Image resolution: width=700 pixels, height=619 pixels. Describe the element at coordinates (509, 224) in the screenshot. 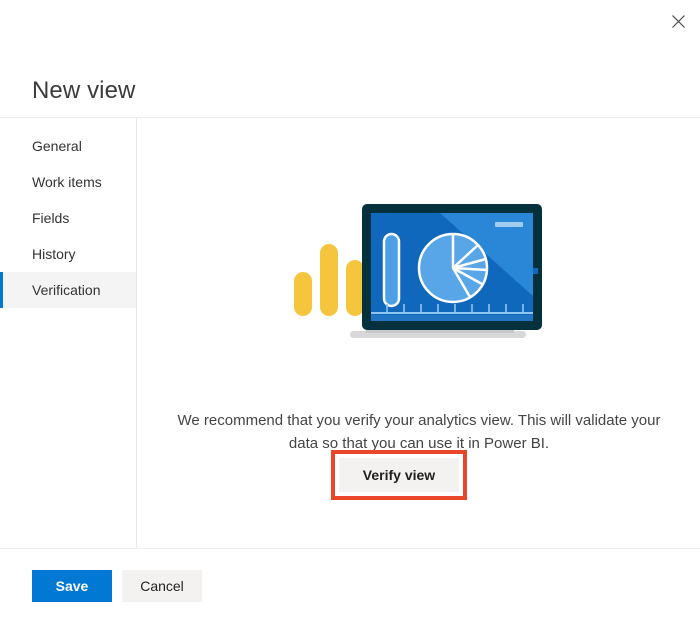

I see `screen-title-bar` at that location.